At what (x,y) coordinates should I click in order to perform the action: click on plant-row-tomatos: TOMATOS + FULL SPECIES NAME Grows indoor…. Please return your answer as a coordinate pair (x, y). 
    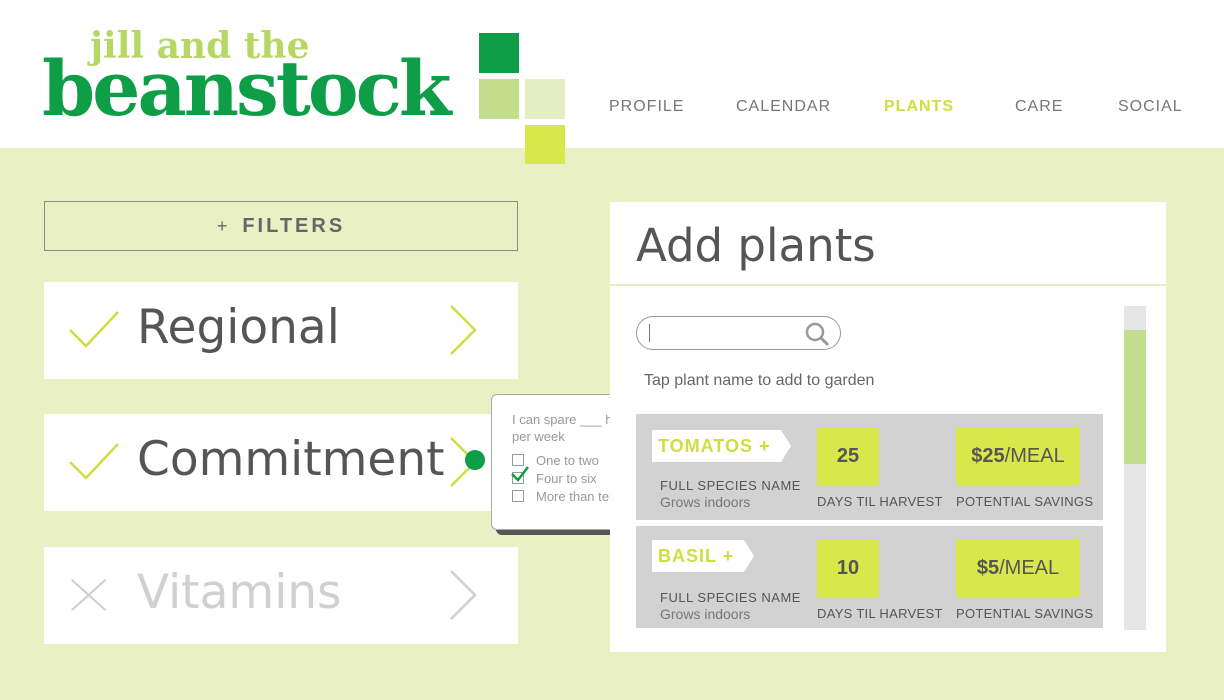
    Looking at the image, I should click on (869, 467).